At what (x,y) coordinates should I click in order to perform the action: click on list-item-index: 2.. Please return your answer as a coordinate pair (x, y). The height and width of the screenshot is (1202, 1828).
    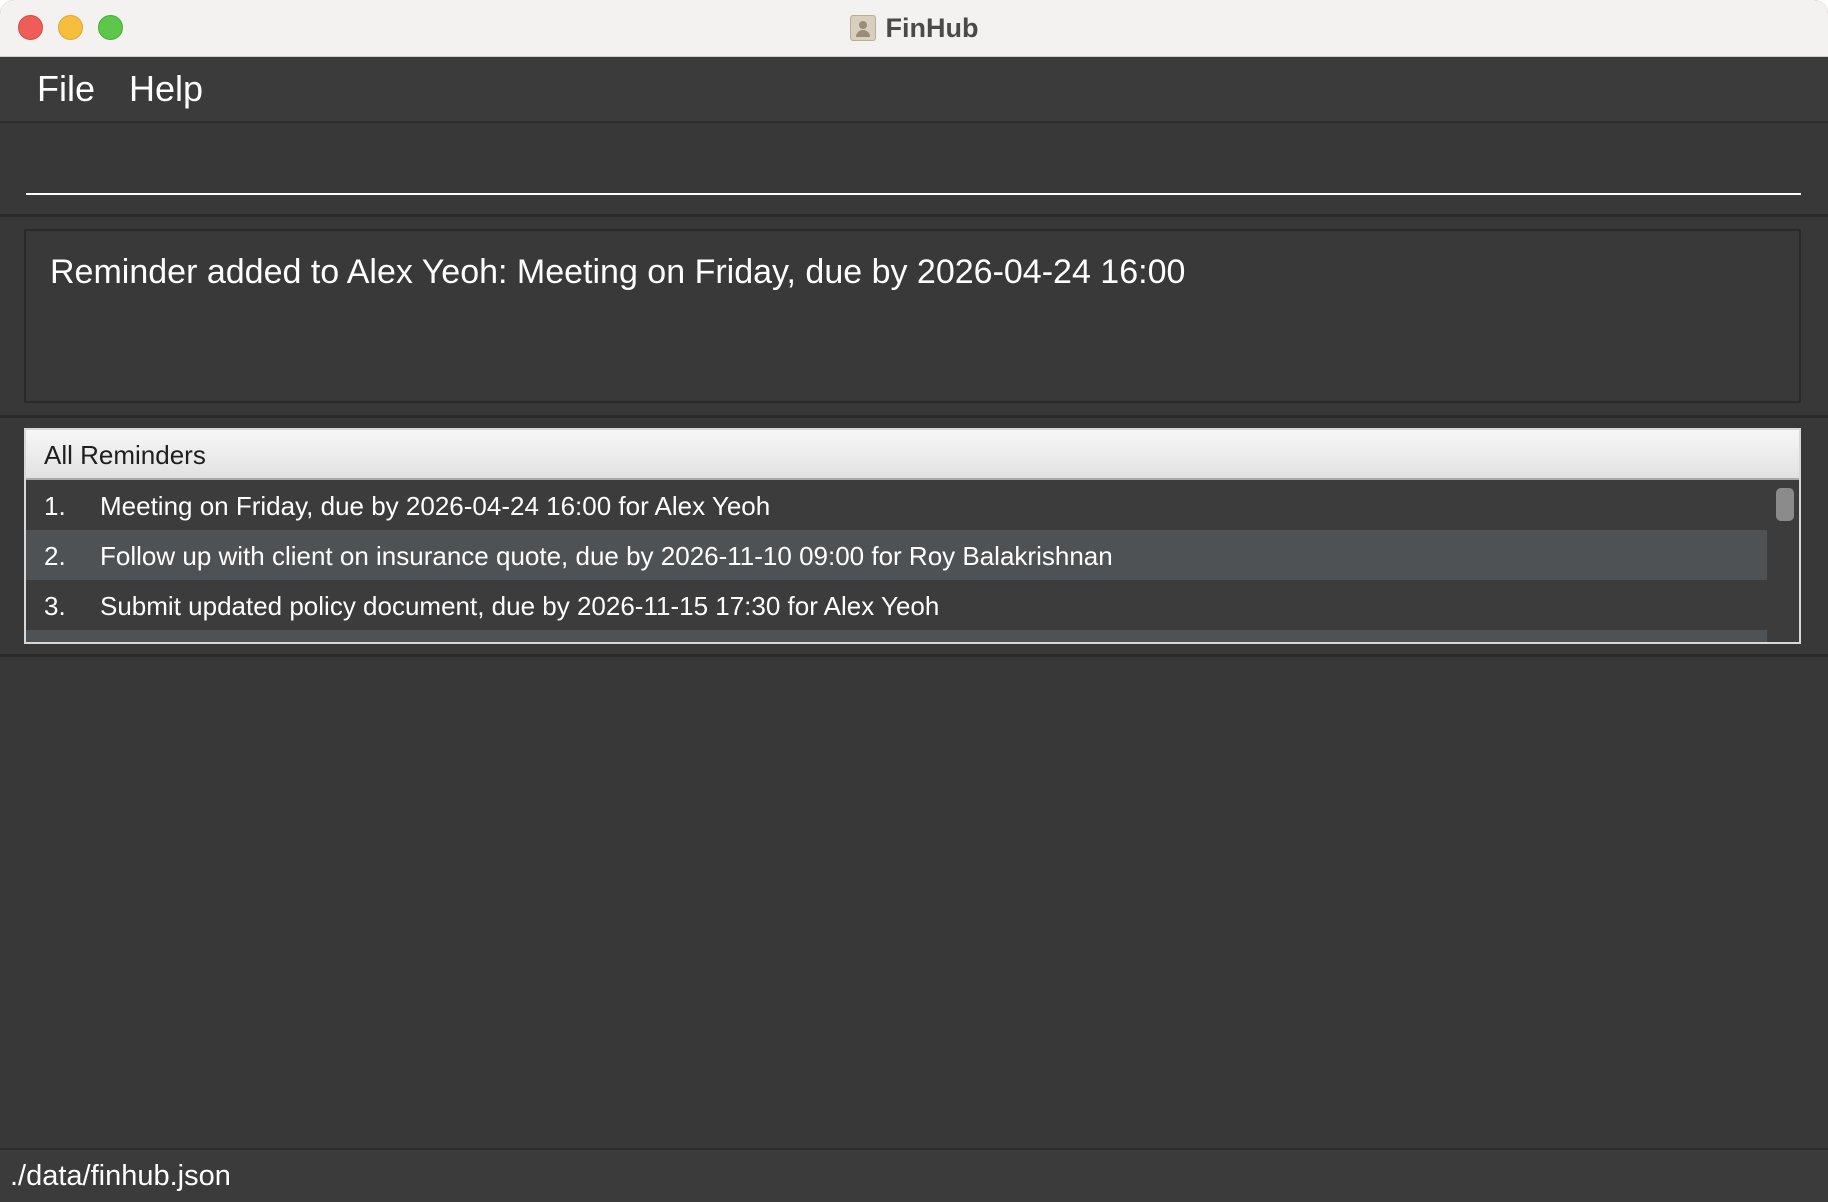
    Looking at the image, I should click on (55, 556).